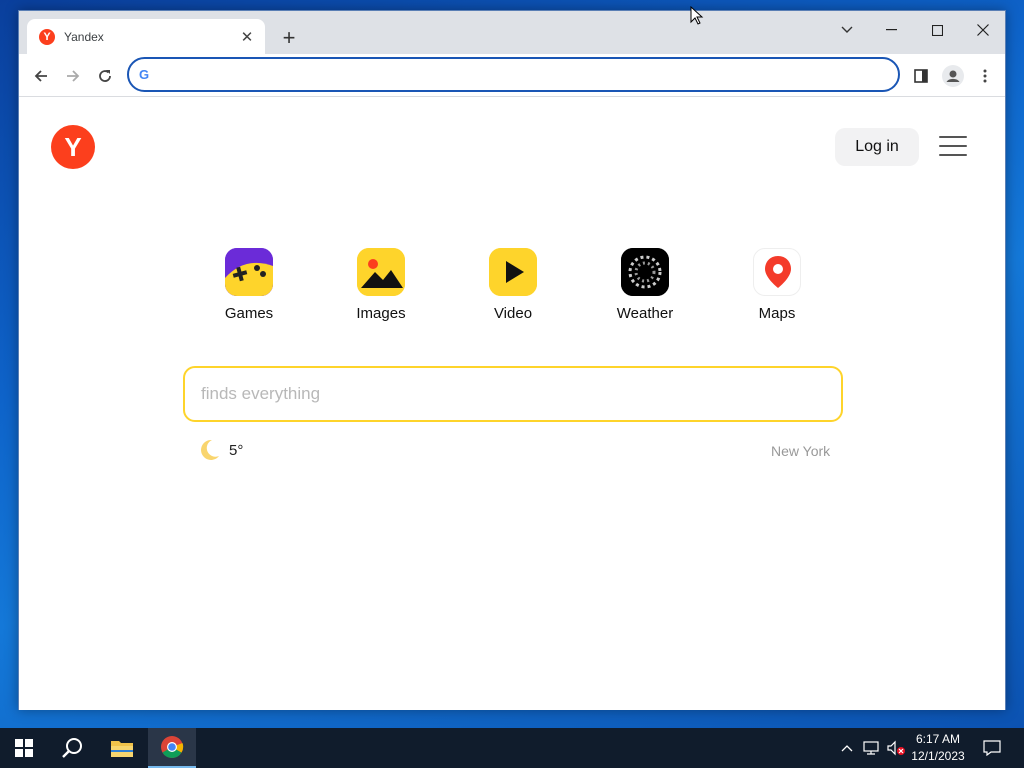  What do you see at coordinates (381, 272) in the screenshot?
I see `images-icon` at bounding box center [381, 272].